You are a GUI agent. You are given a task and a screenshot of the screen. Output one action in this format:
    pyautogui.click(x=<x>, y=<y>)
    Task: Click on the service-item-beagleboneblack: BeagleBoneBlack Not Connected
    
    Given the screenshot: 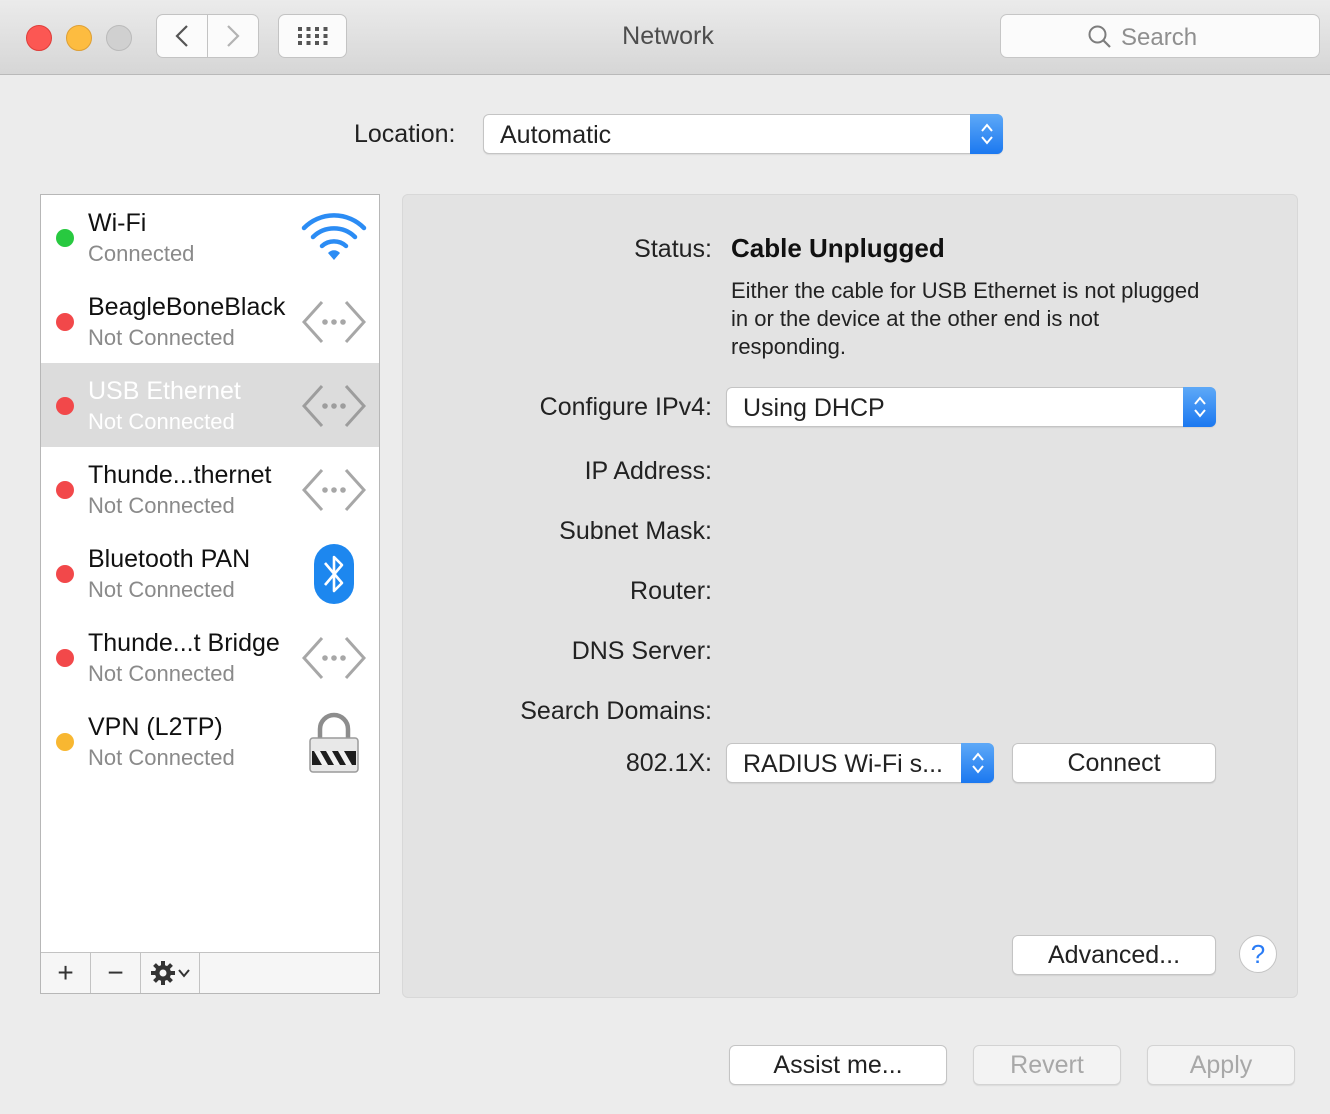 What is the action you would take?
    pyautogui.click(x=210, y=321)
    